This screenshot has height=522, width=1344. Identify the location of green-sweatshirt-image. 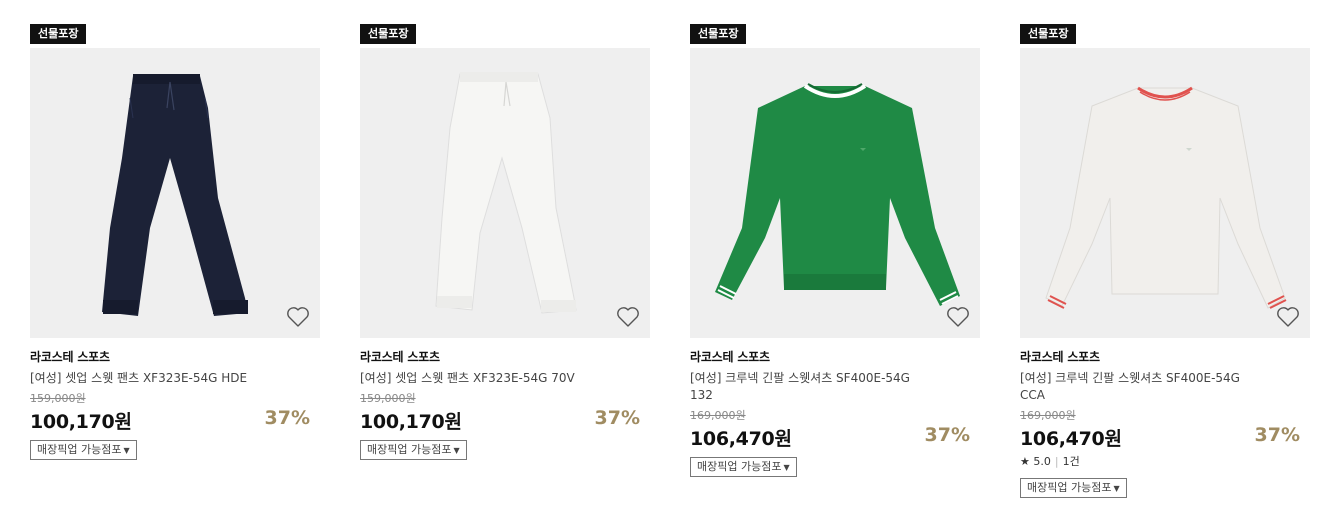
(837, 194).